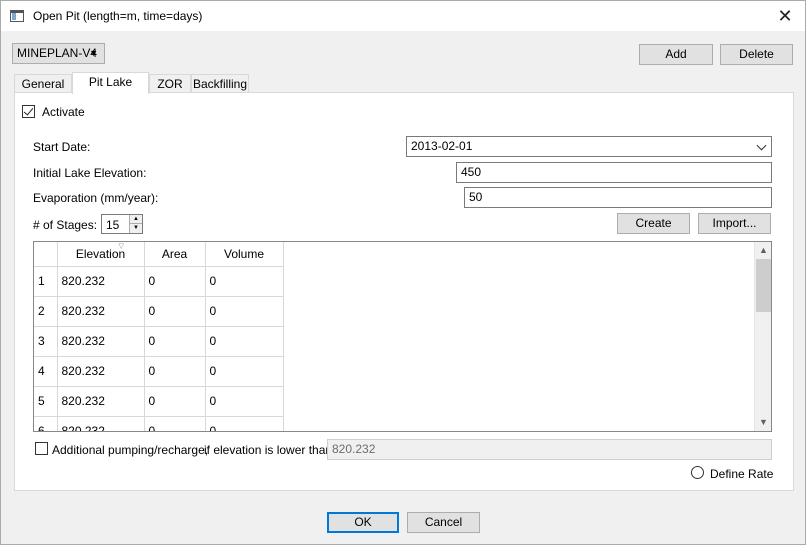 This screenshot has width=806, height=545. I want to click on stages-value: 15, so click(113, 225).